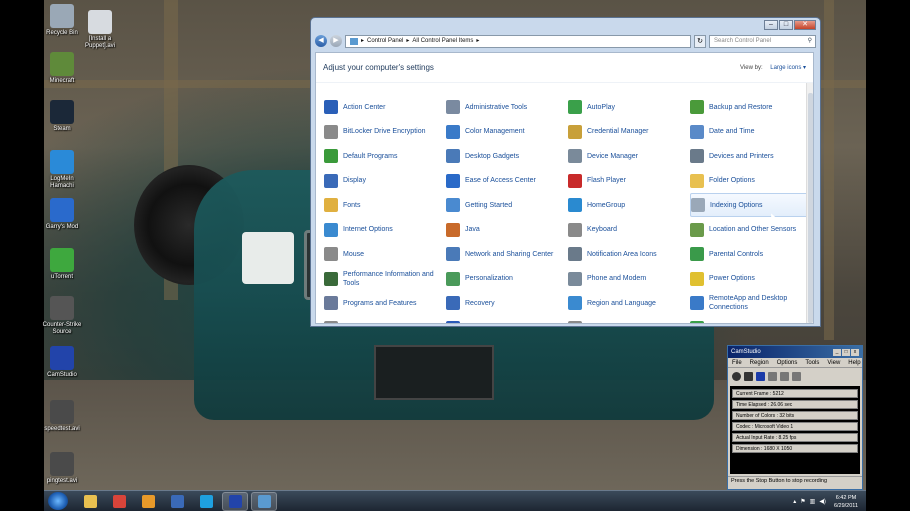 The width and height of the screenshot is (910, 511). I want to click on desktop-icon: speedtest.avi, so click(62, 416).